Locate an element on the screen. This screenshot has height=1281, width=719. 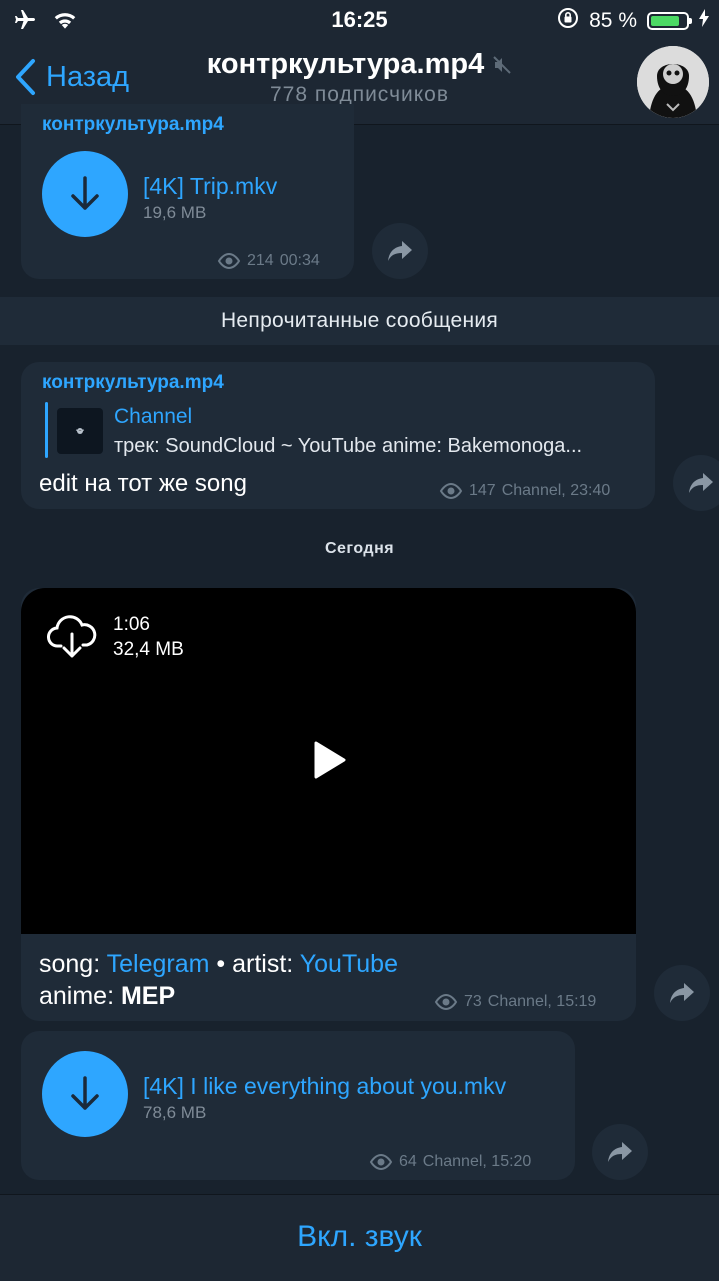
message-time: 00:34 is located at coordinates (299, 260).